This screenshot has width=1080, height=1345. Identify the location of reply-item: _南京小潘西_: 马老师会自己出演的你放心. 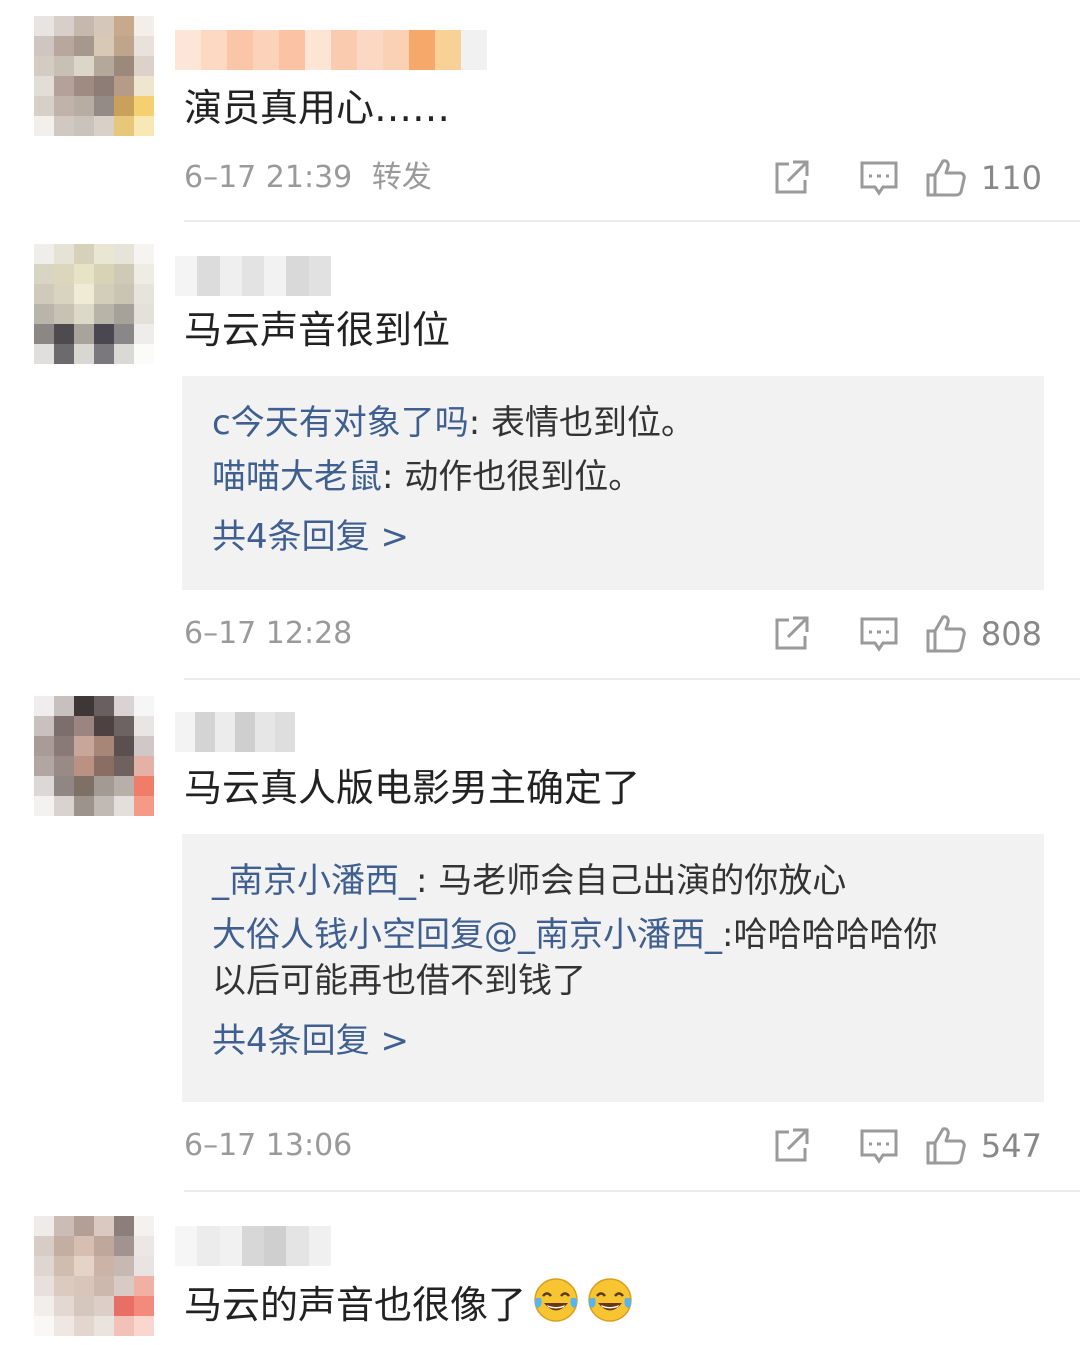
(613, 881).